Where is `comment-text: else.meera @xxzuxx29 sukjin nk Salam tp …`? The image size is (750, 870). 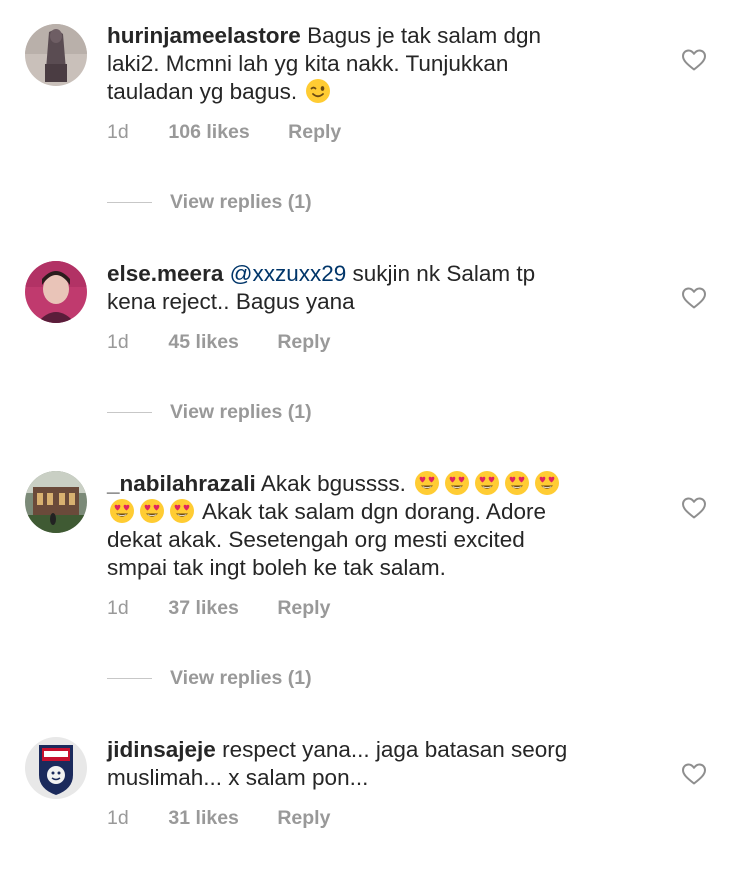
comment-text: else.meera @xxzuxx29 sukjin nk Salam tp … is located at coordinates (367, 288).